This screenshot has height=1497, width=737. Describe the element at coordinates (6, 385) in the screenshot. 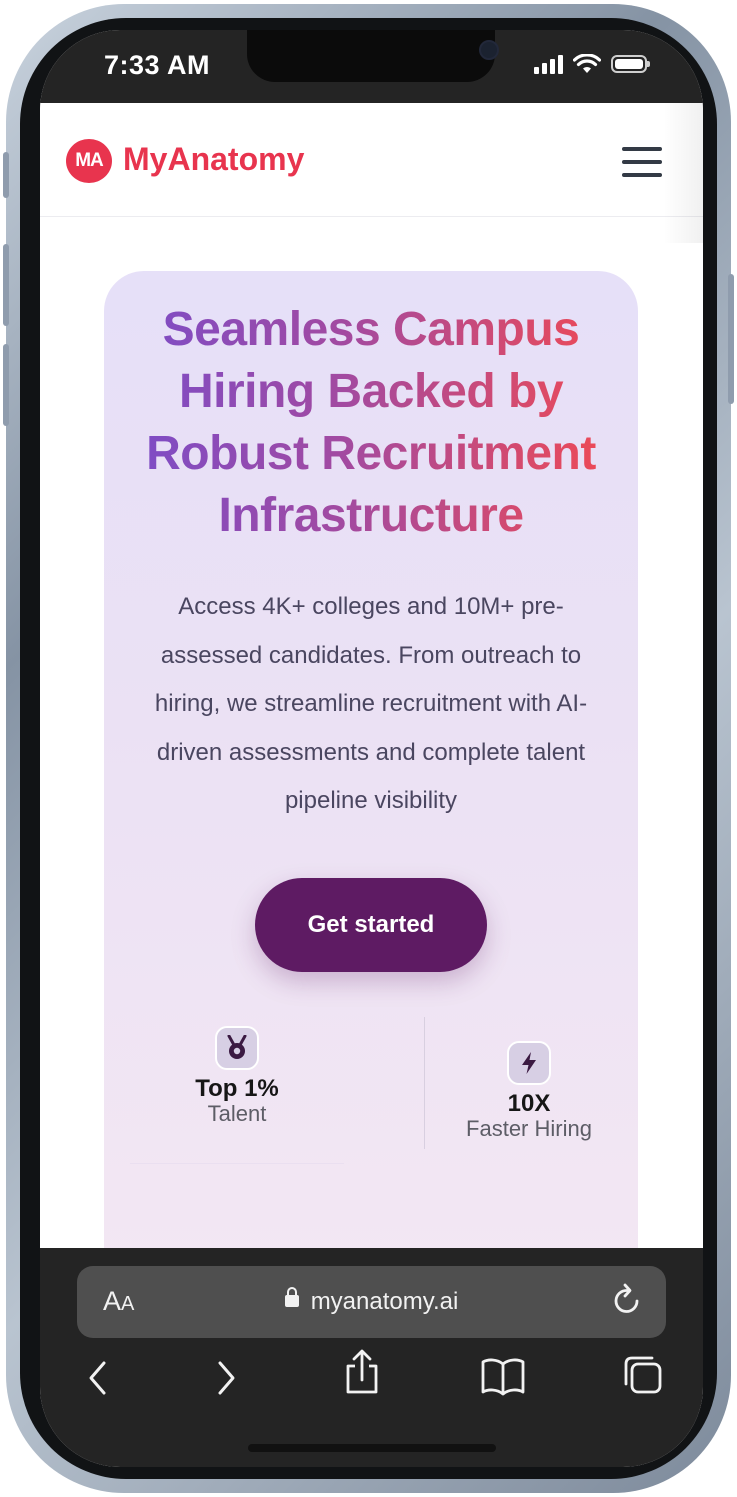

I see `volume-down-button` at that location.